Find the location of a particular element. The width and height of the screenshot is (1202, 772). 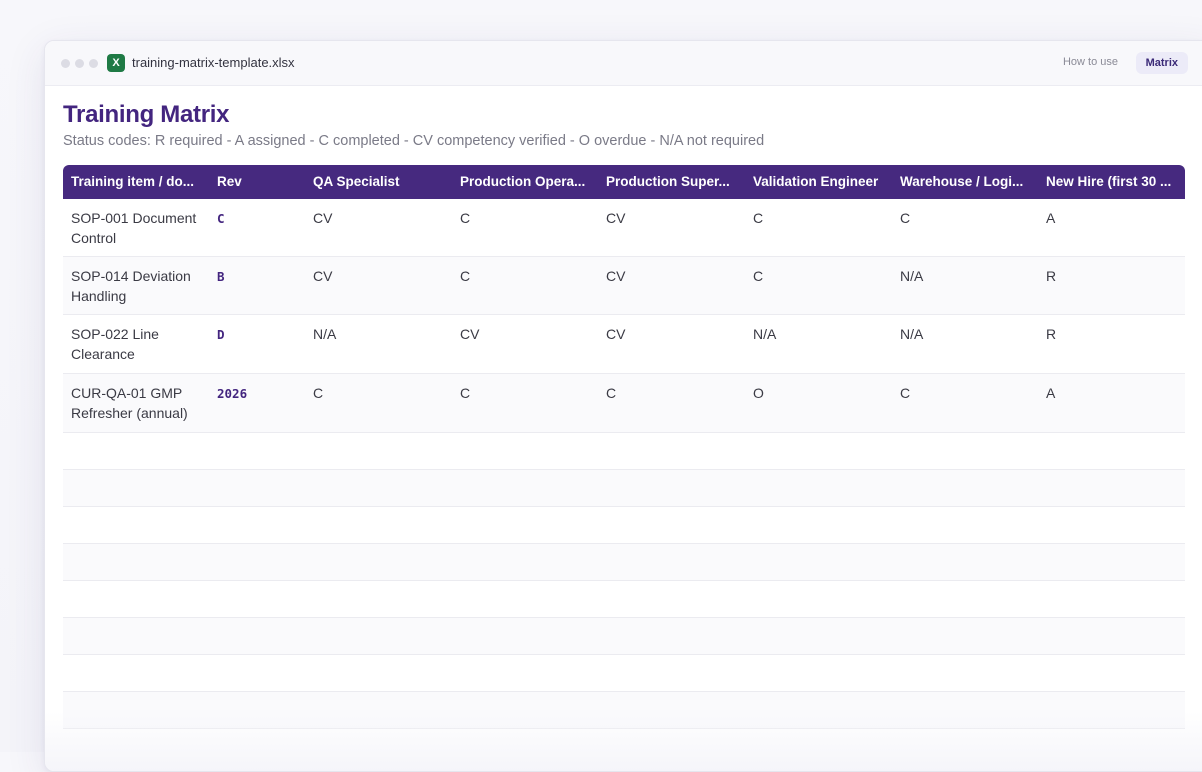

excel-file-icon: X is located at coordinates (116, 63).